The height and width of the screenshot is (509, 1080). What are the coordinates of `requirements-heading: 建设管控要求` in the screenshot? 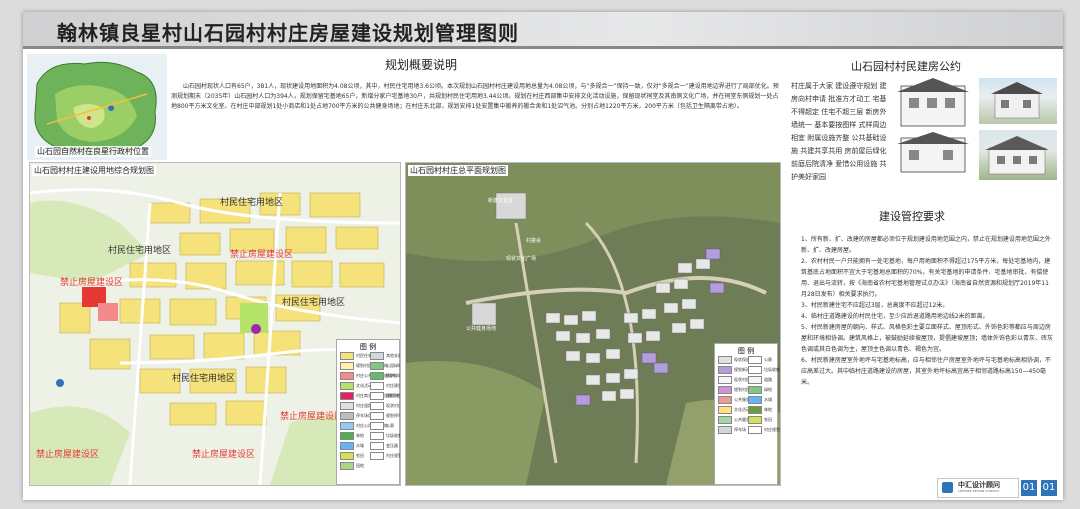 It's located at (912, 216).